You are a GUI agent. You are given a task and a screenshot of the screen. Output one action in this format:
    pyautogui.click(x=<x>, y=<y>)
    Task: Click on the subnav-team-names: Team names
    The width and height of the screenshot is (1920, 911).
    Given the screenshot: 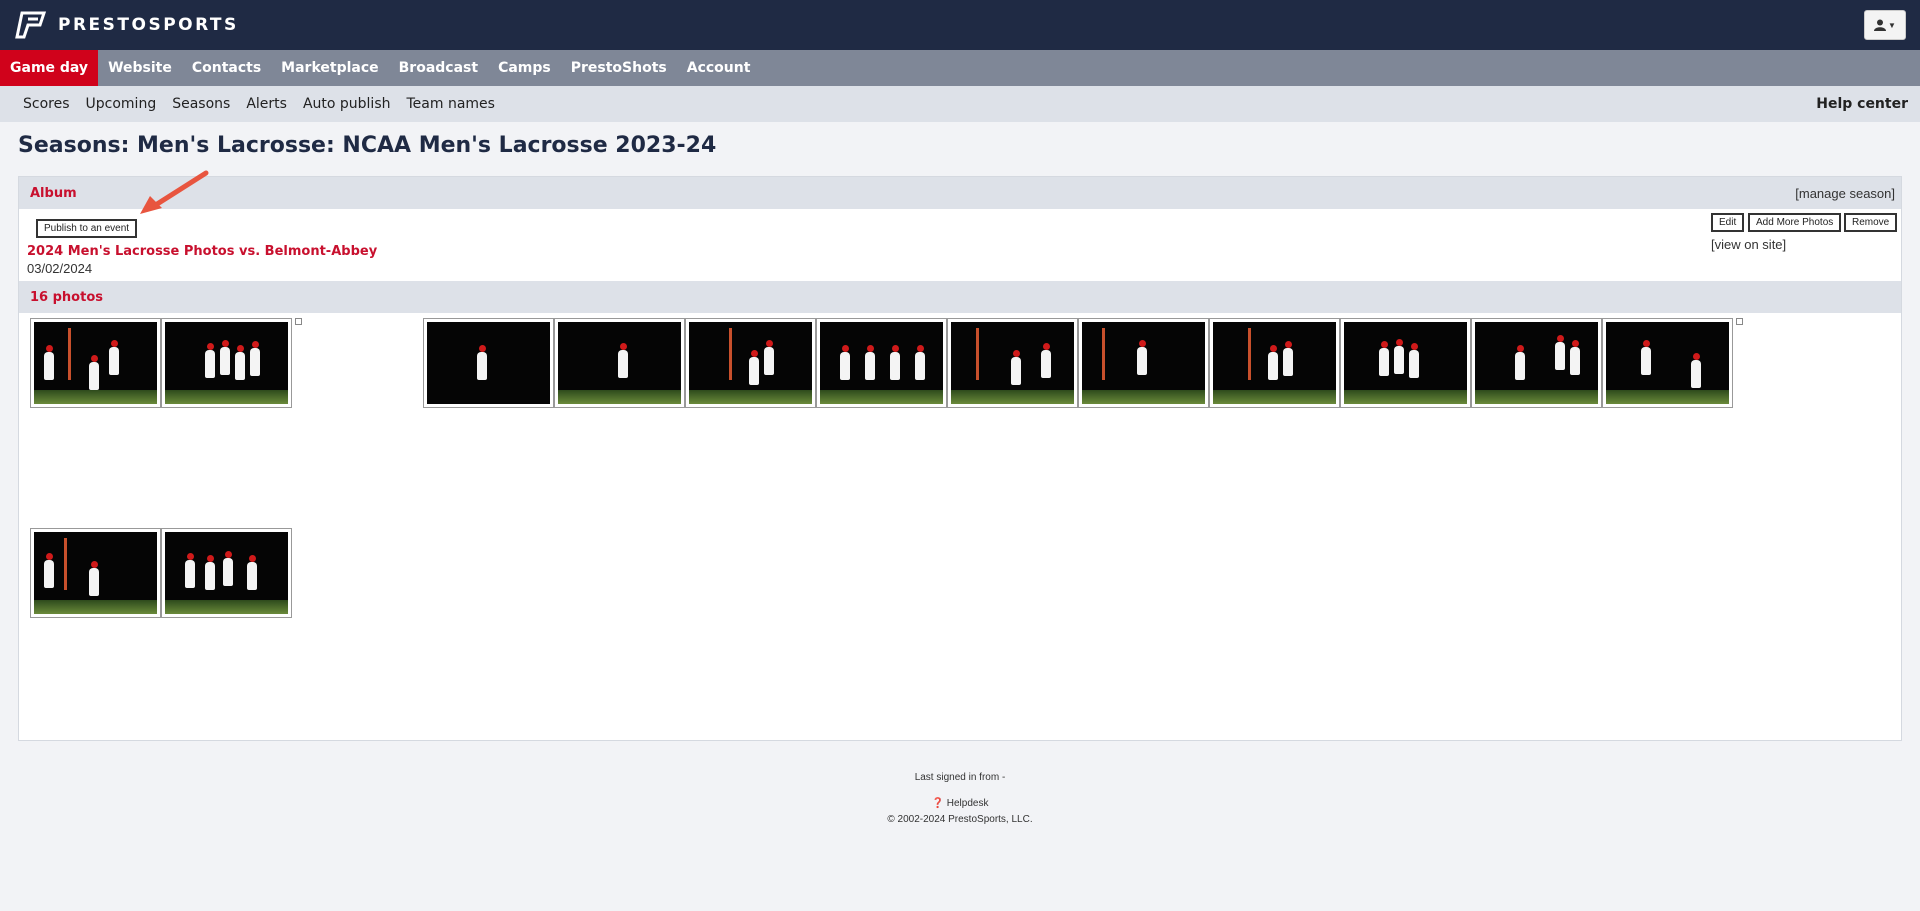 What is the action you would take?
    pyautogui.click(x=451, y=104)
    